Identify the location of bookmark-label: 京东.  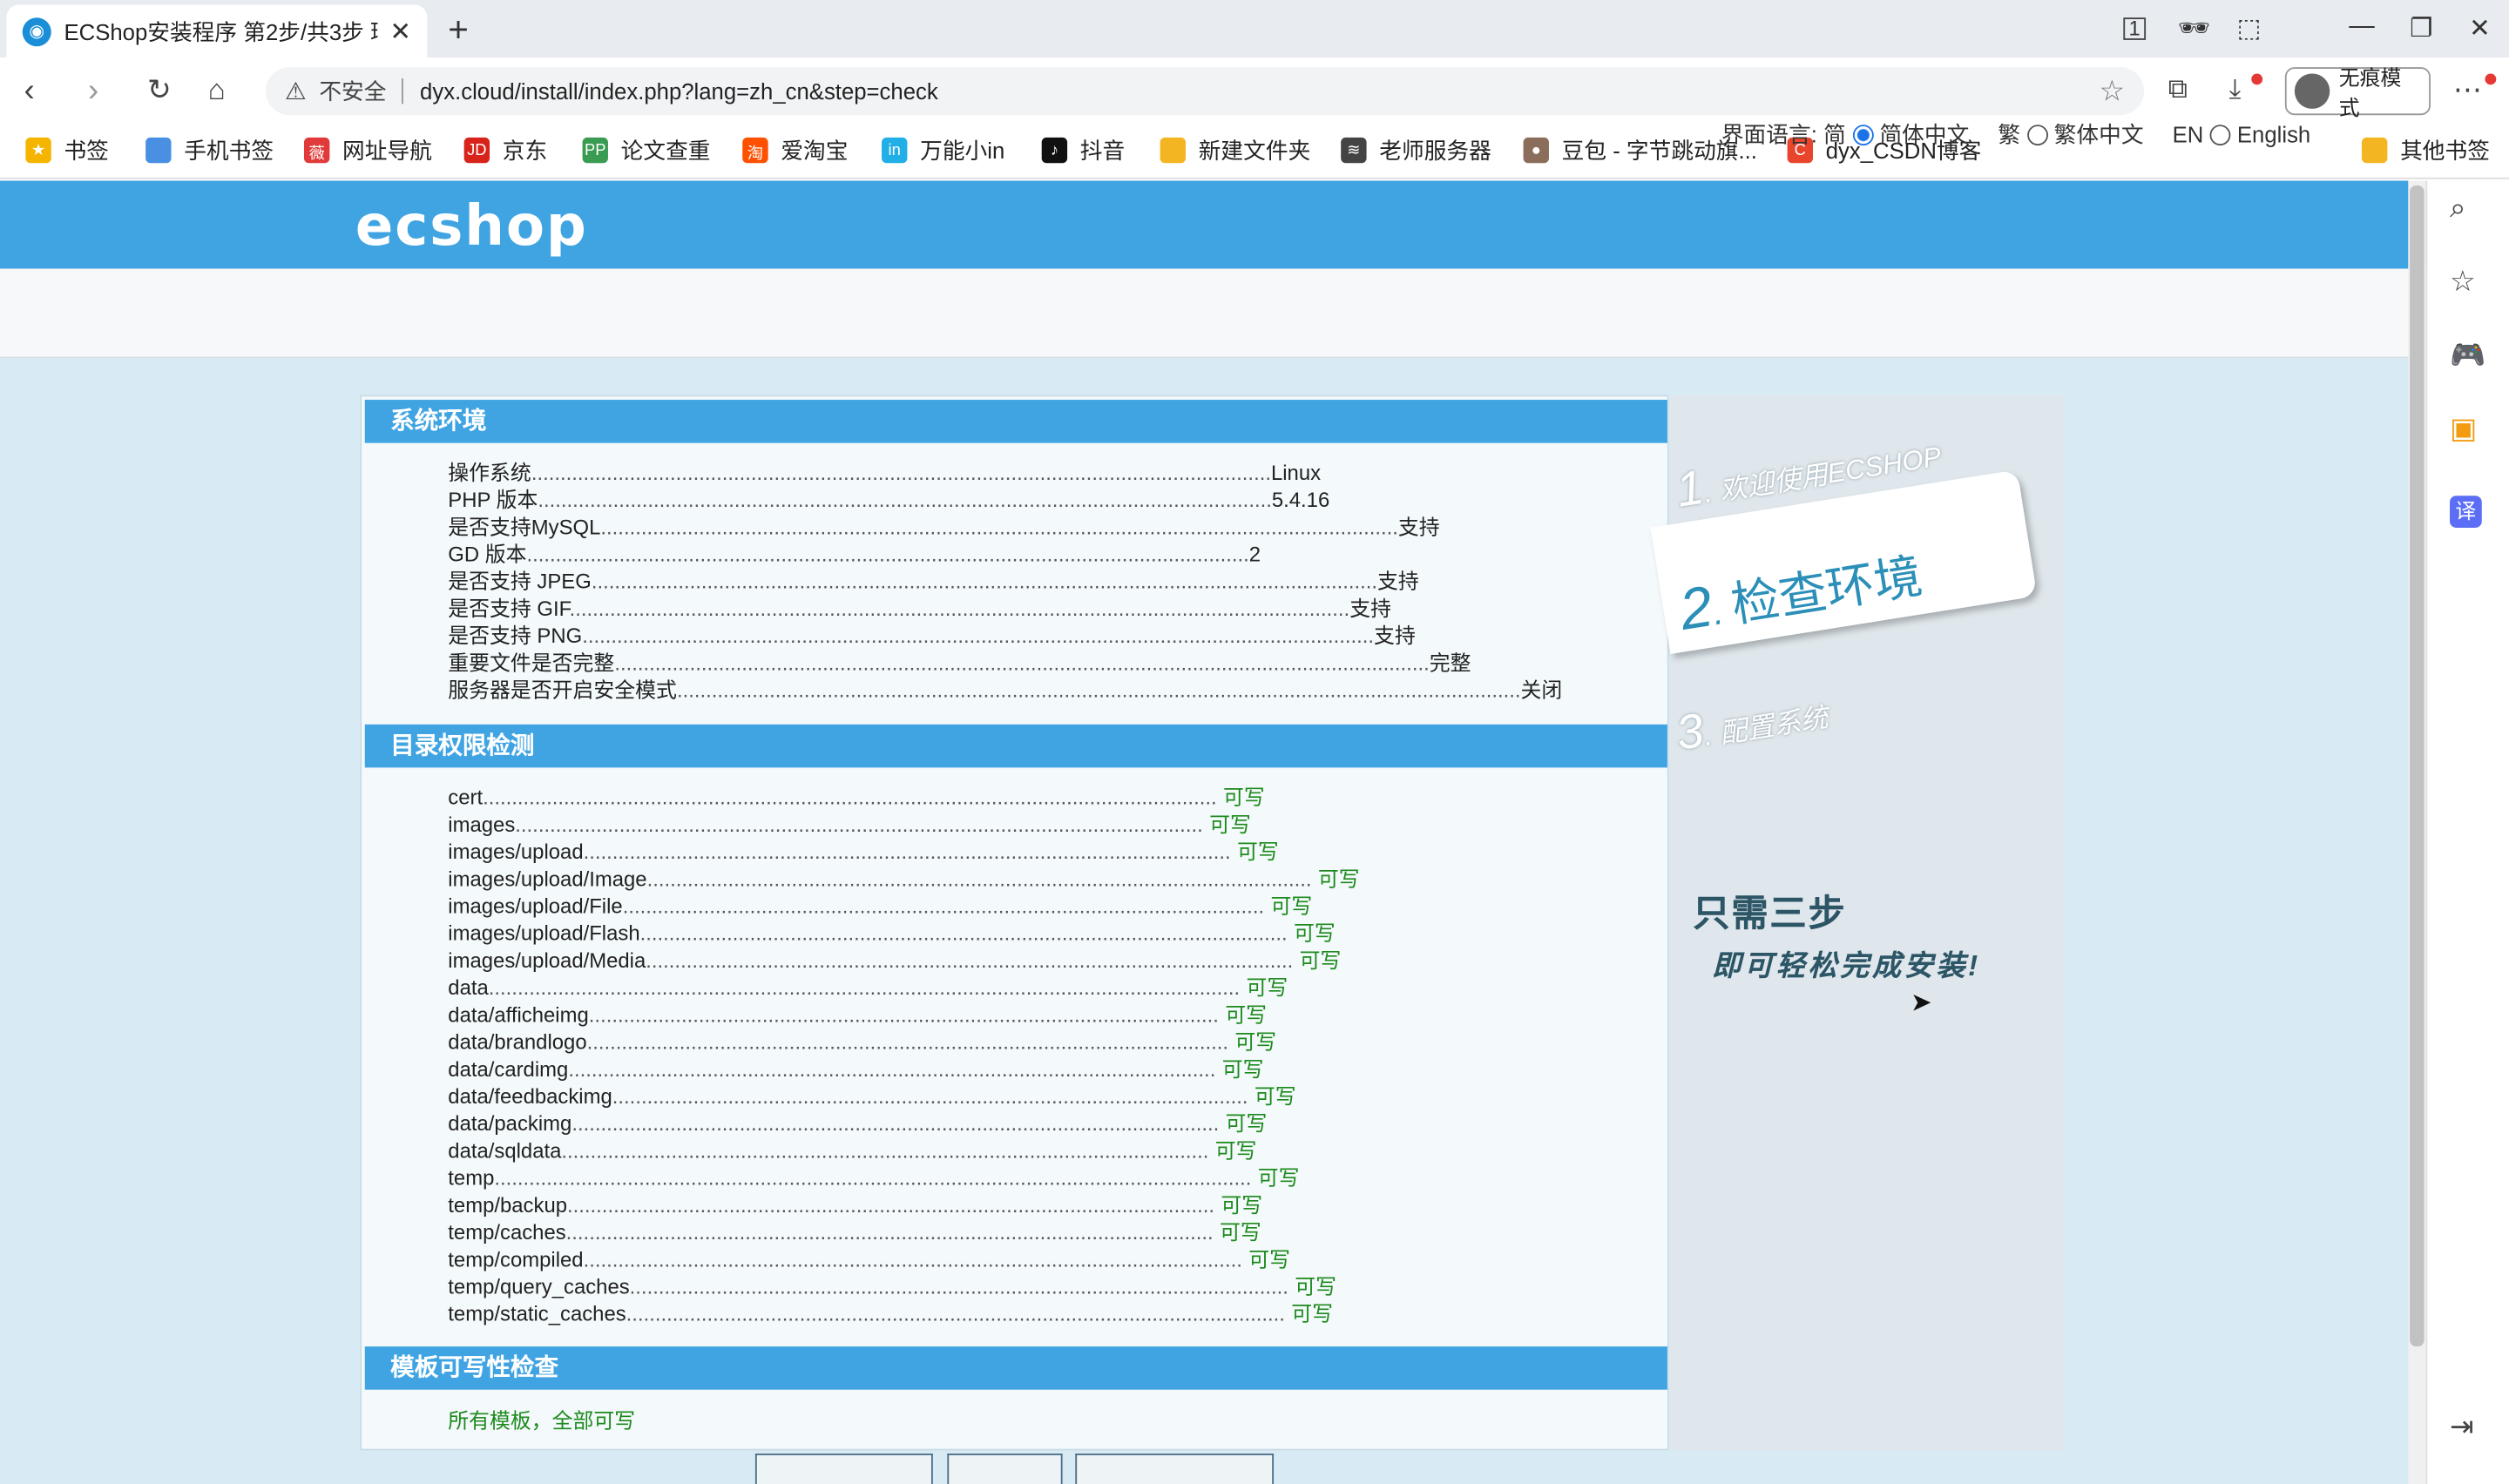
(525, 150).